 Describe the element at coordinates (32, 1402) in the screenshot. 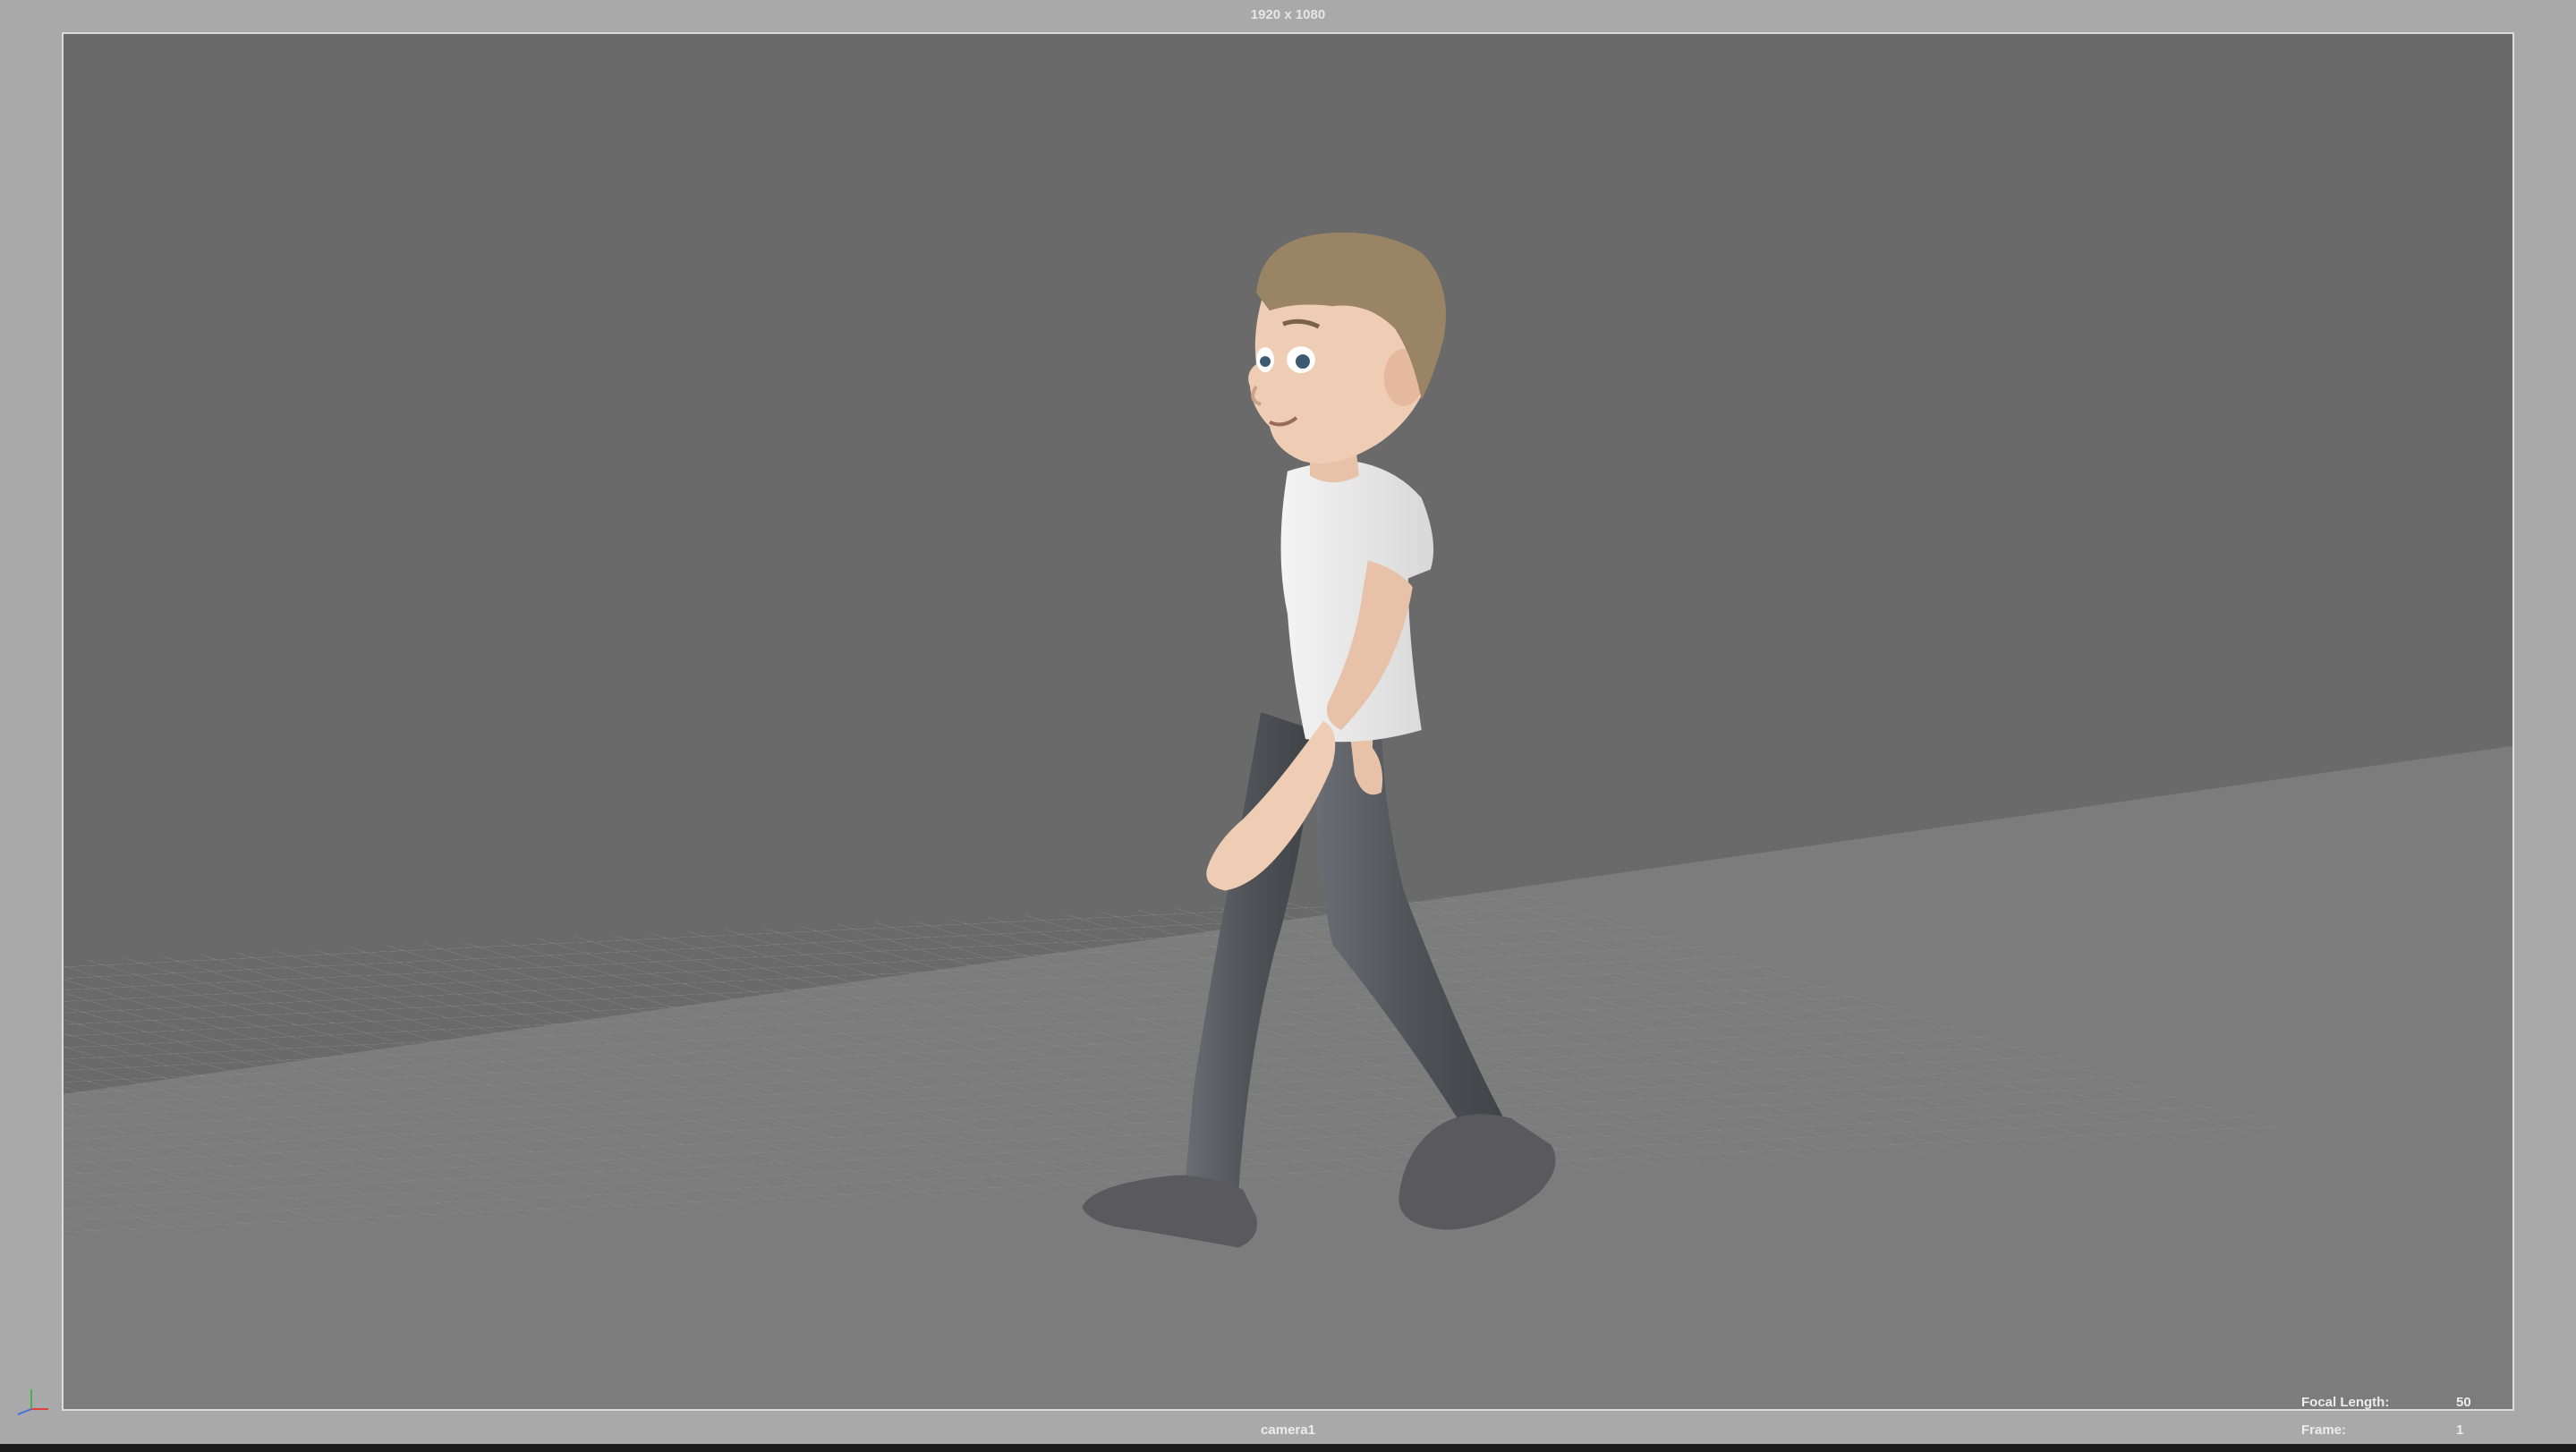

I see `xyz-axis-icon` at that location.